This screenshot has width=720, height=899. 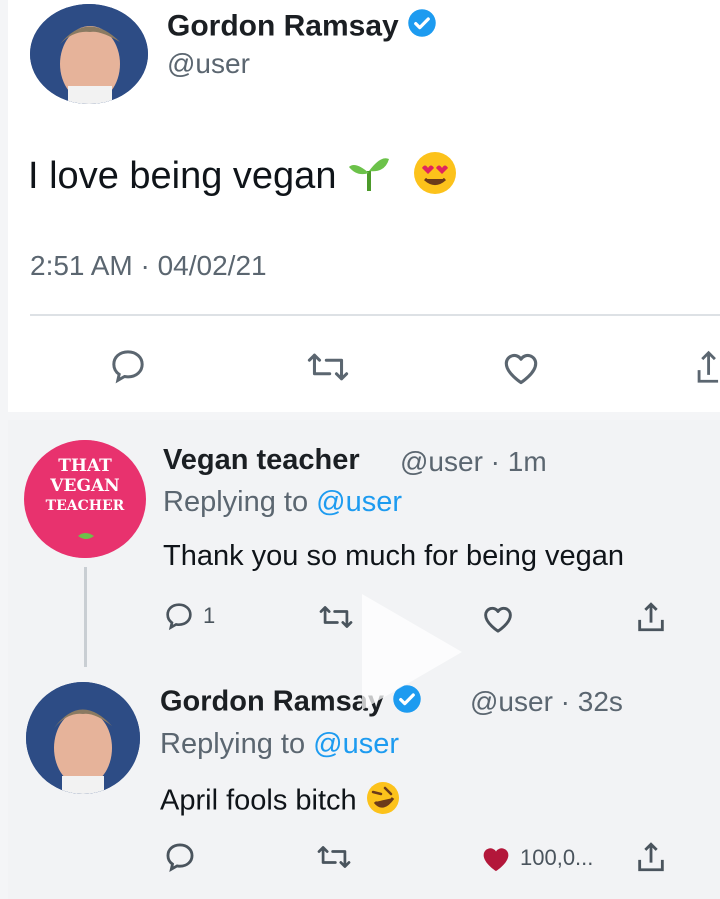 I want to click on tweet-text-content: I love being vegan, so click(x=182, y=176).